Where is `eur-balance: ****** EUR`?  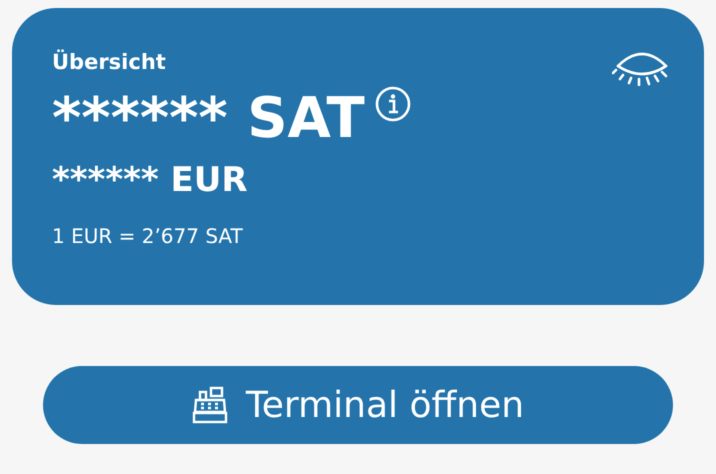 eur-balance: ****** EUR is located at coordinates (150, 180).